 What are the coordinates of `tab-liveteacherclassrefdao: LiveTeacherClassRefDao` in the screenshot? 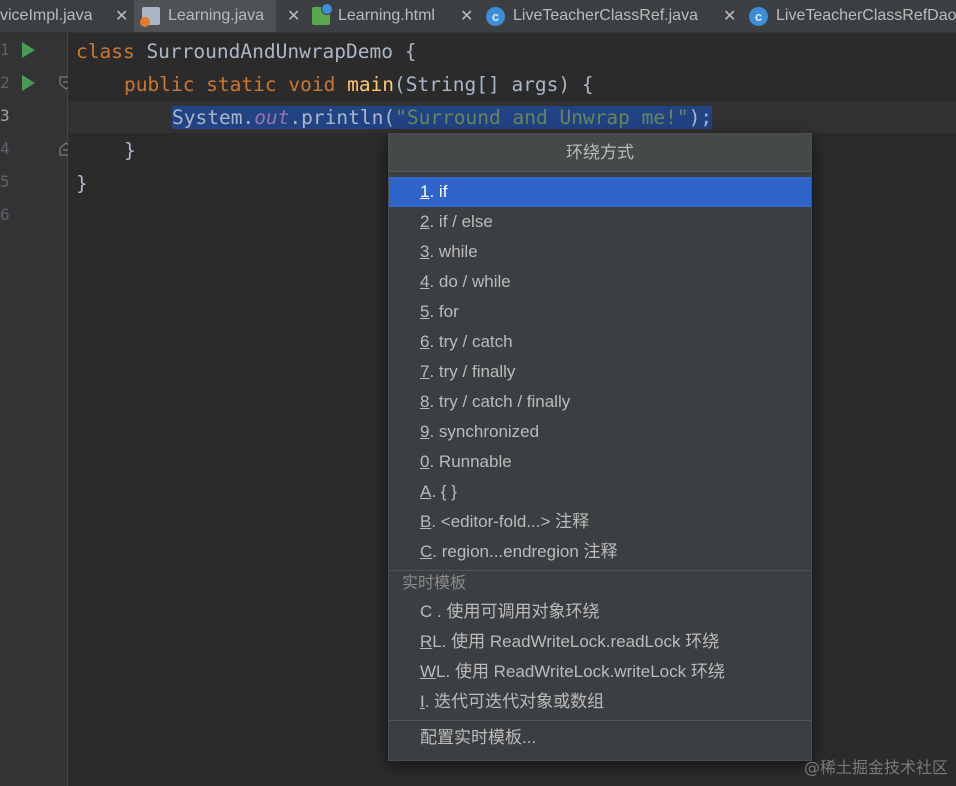 It's located at (852, 16).